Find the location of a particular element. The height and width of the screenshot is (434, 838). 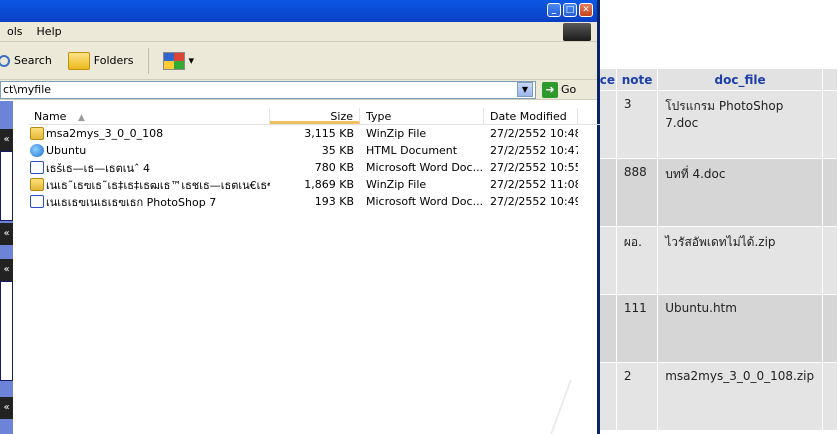

file-name: Ubuntu is located at coordinates (66, 150).